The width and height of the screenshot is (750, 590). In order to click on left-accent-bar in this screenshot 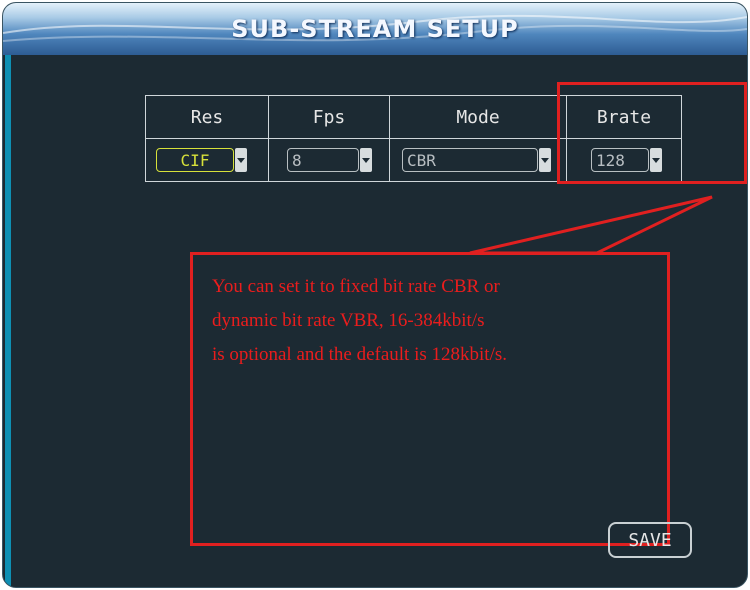, I will do `click(8, 321)`.